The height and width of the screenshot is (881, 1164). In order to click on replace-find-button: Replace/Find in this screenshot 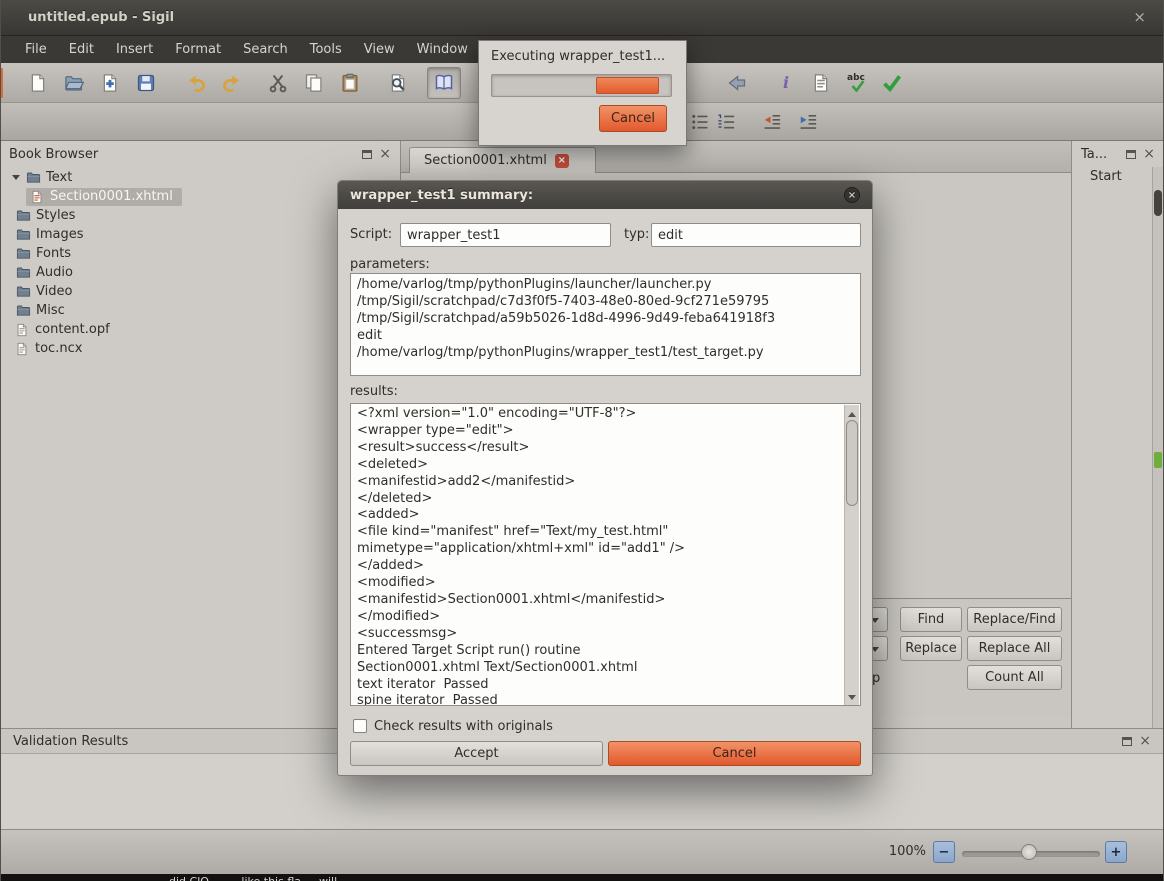, I will do `click(1014, 619)`.